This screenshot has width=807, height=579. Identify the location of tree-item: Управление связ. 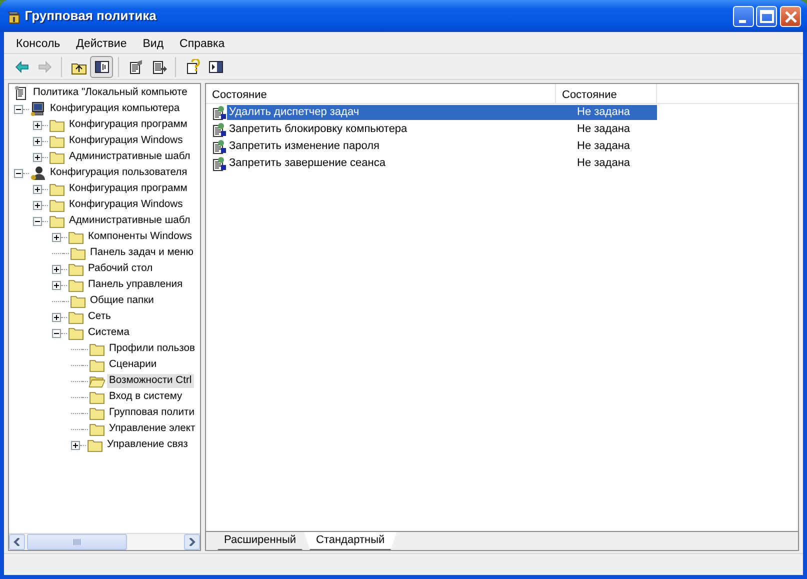
(147, 445).